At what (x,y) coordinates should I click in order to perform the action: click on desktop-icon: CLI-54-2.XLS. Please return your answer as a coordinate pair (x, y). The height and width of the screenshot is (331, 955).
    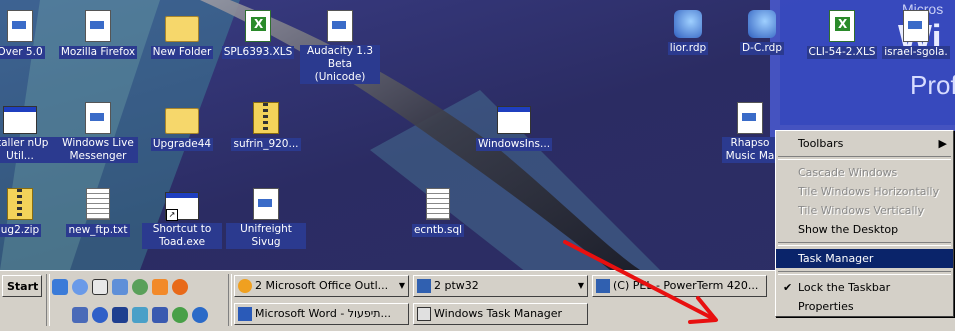
    Looking at the image, I should click on (842, 34).